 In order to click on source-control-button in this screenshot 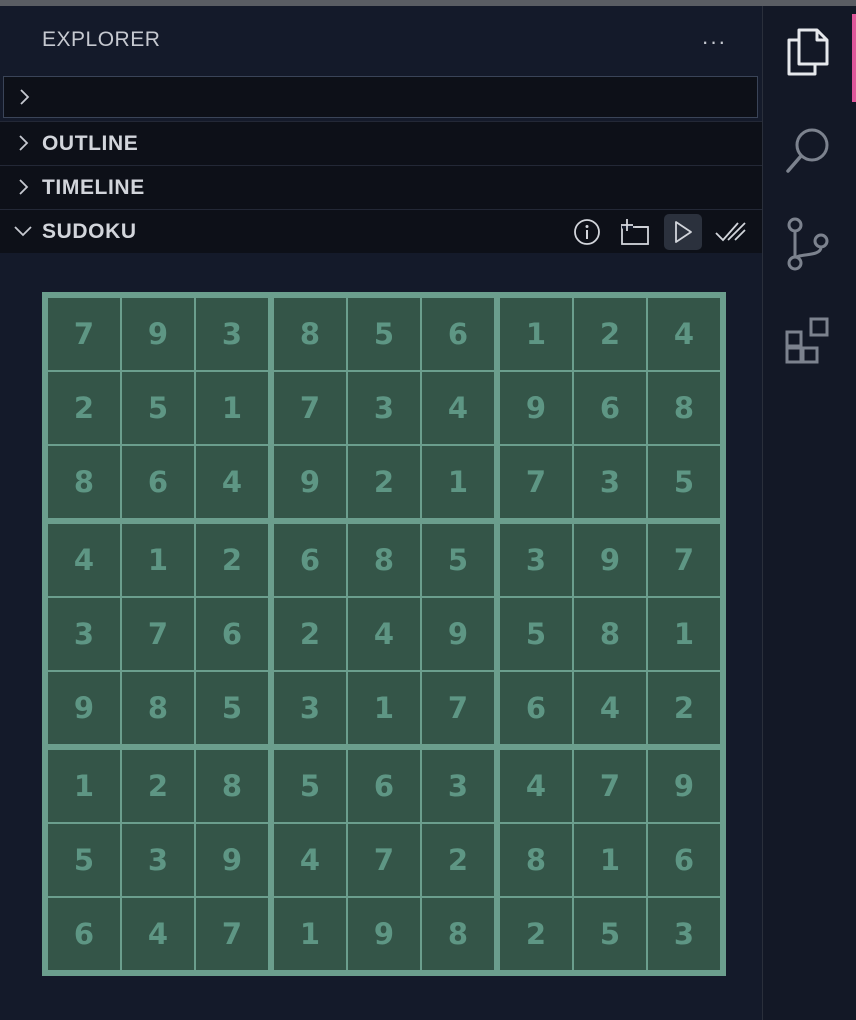, I will do `click(808, 244)`.